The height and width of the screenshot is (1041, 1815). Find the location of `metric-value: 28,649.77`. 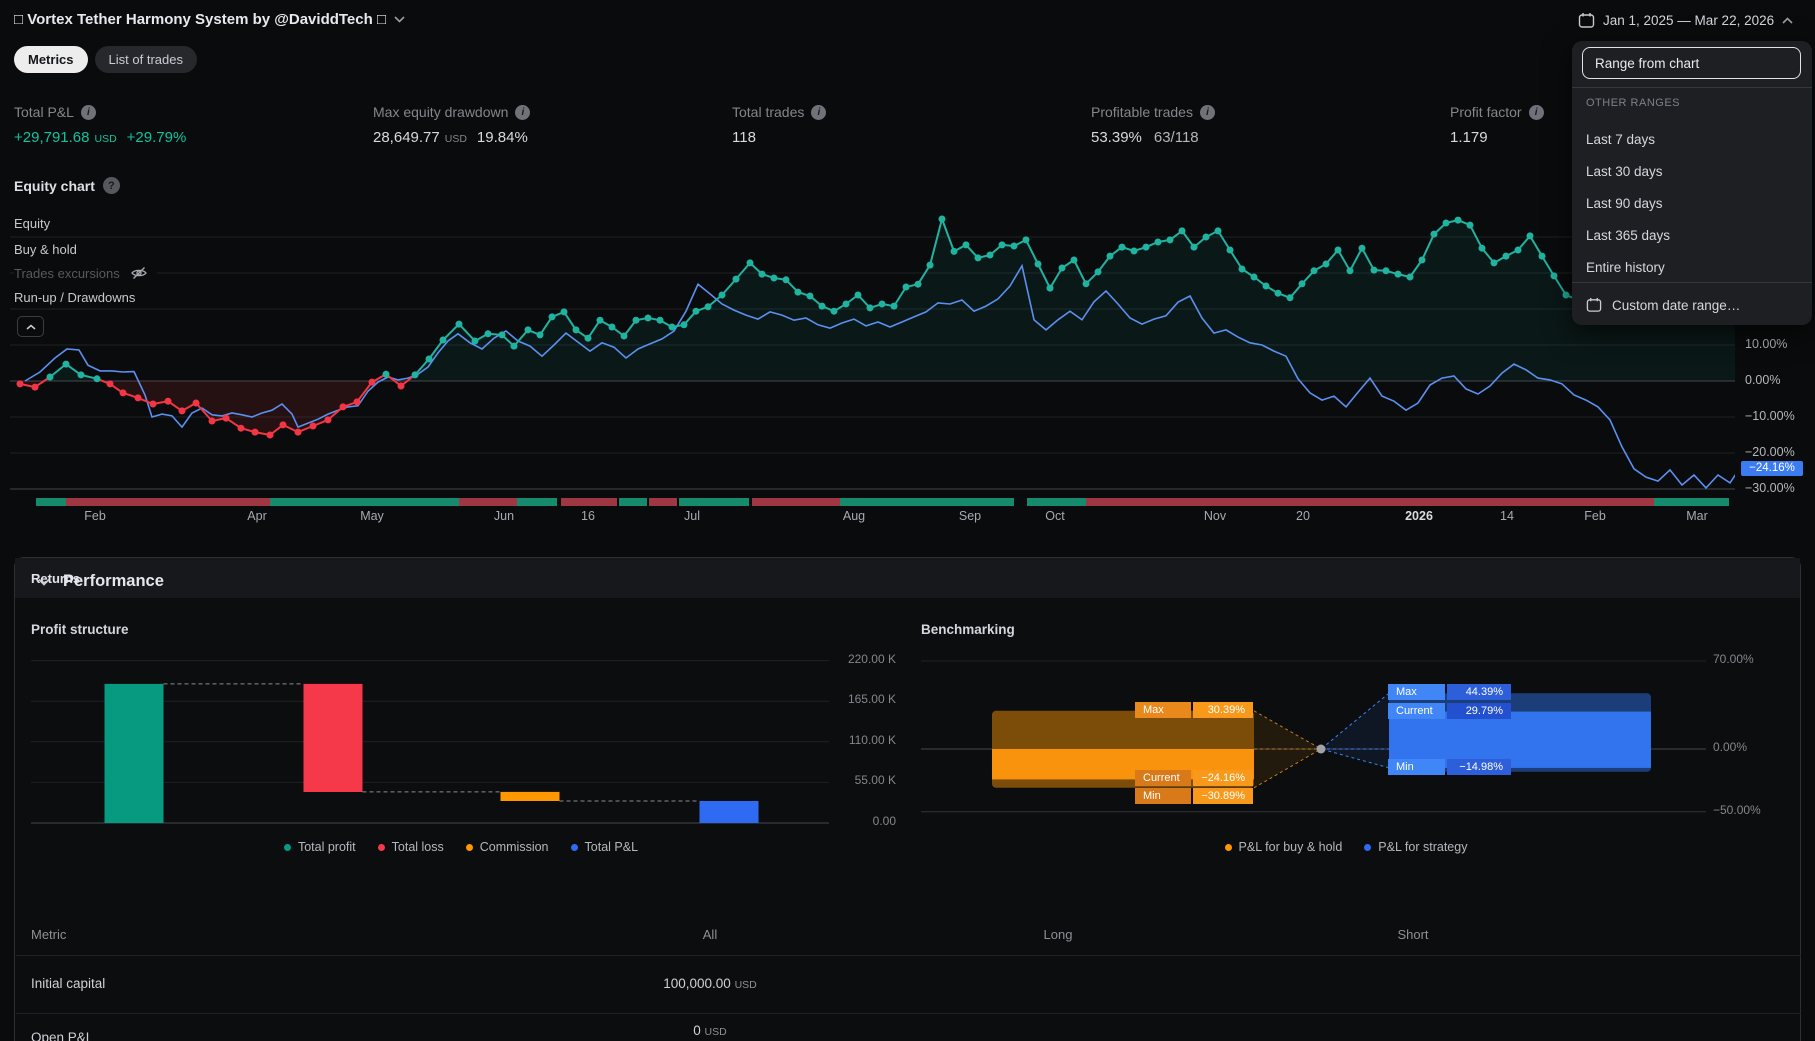

metric-value: 28,649.77 is located at coordinates (406, 137).